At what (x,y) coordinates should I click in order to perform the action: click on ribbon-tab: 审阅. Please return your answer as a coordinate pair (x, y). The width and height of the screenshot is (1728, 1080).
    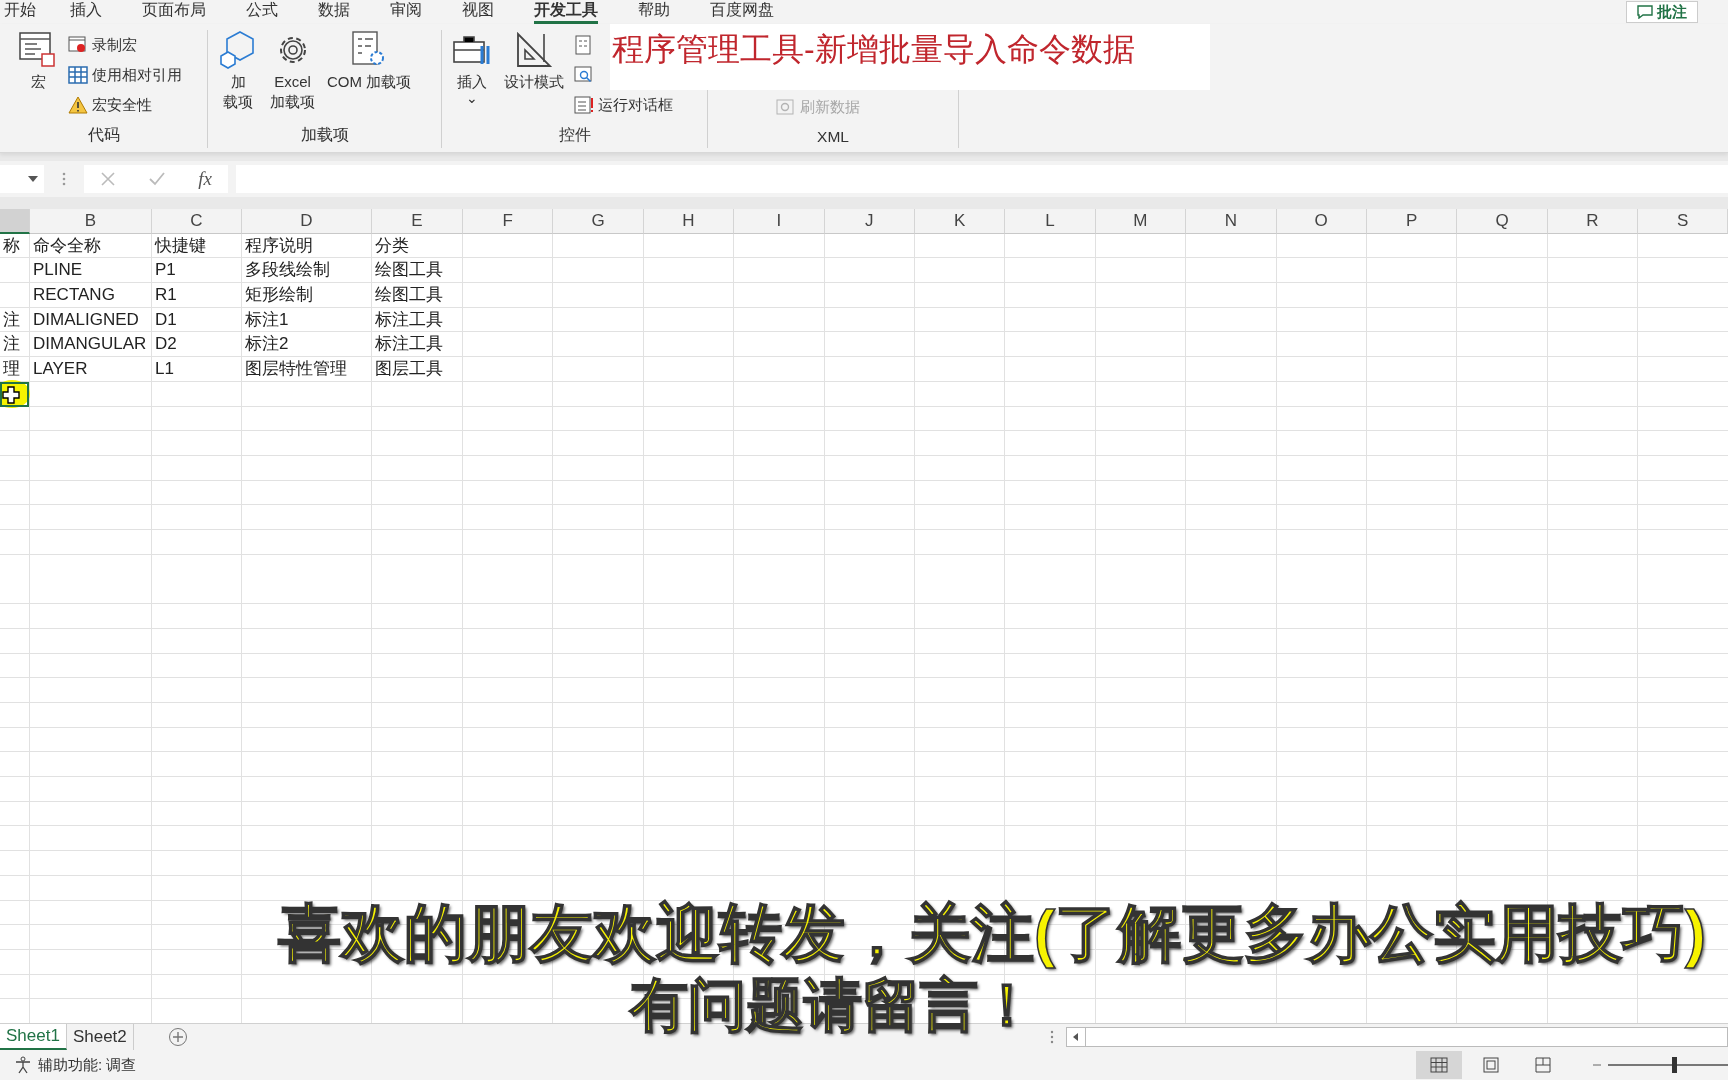
    Looking at the image, I should click on (406, 12).